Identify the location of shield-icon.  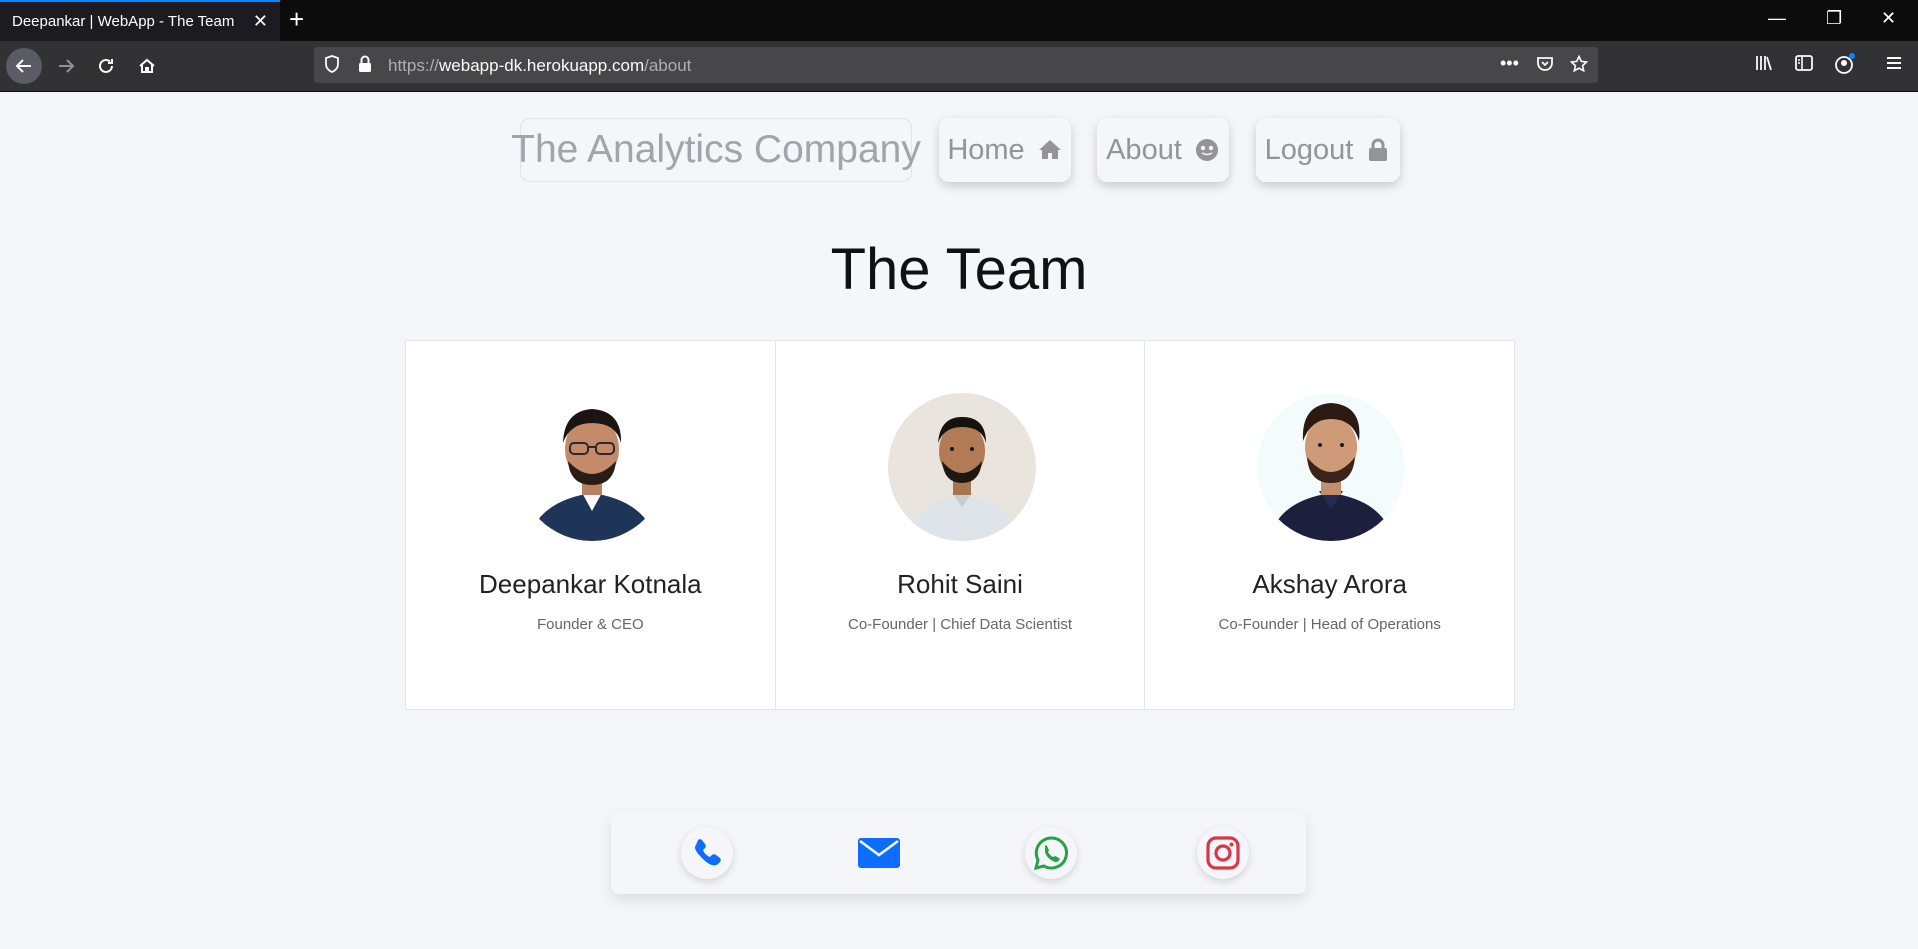
(332, 66).